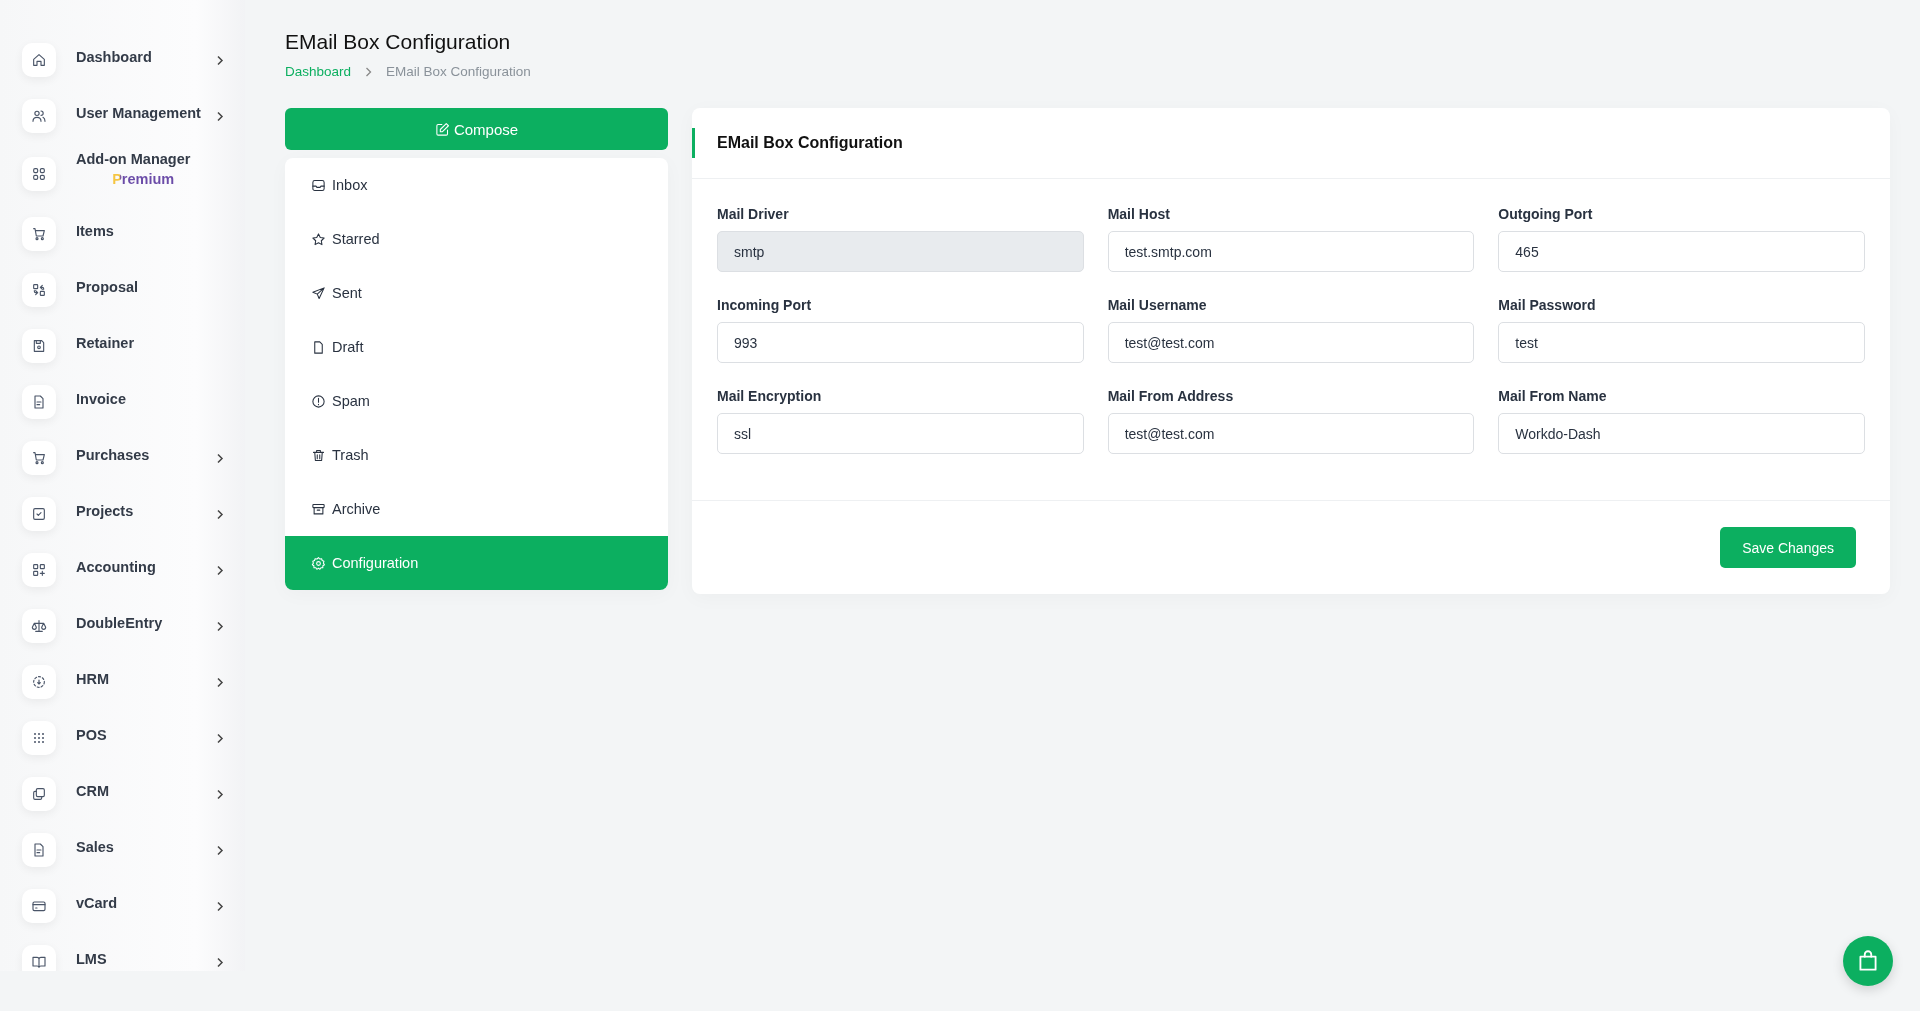 Image resolution: width=1920 pixels, height=1011 pixels. I want to click on send-icon, so click(318, 293).